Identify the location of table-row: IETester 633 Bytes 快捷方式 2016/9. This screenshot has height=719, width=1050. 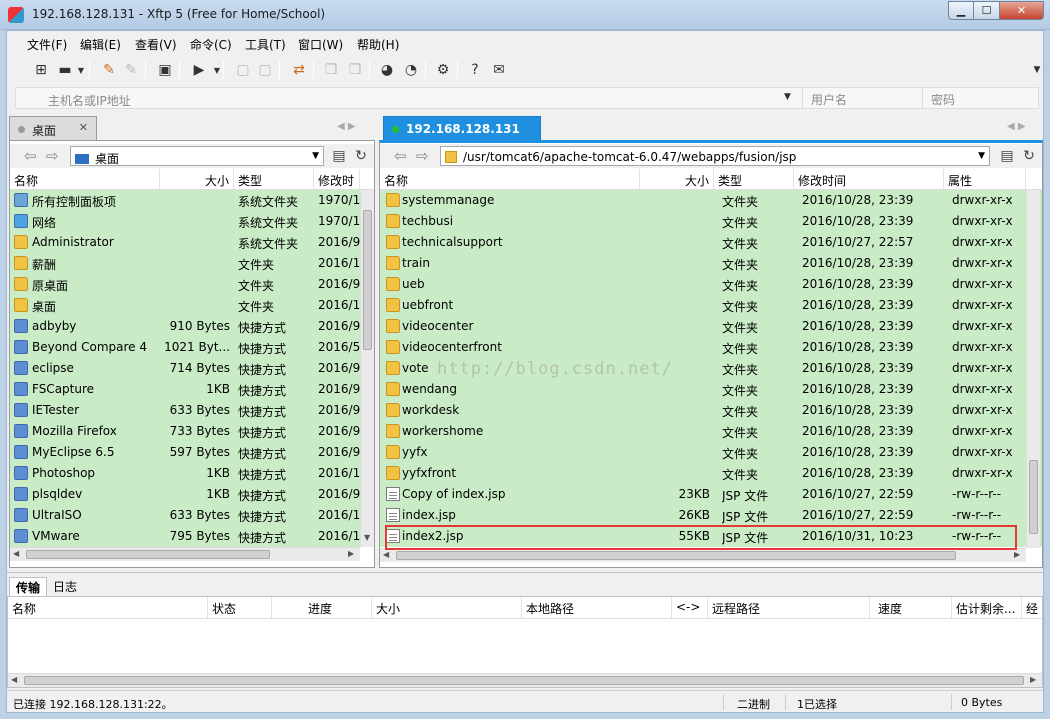
(192, 410).